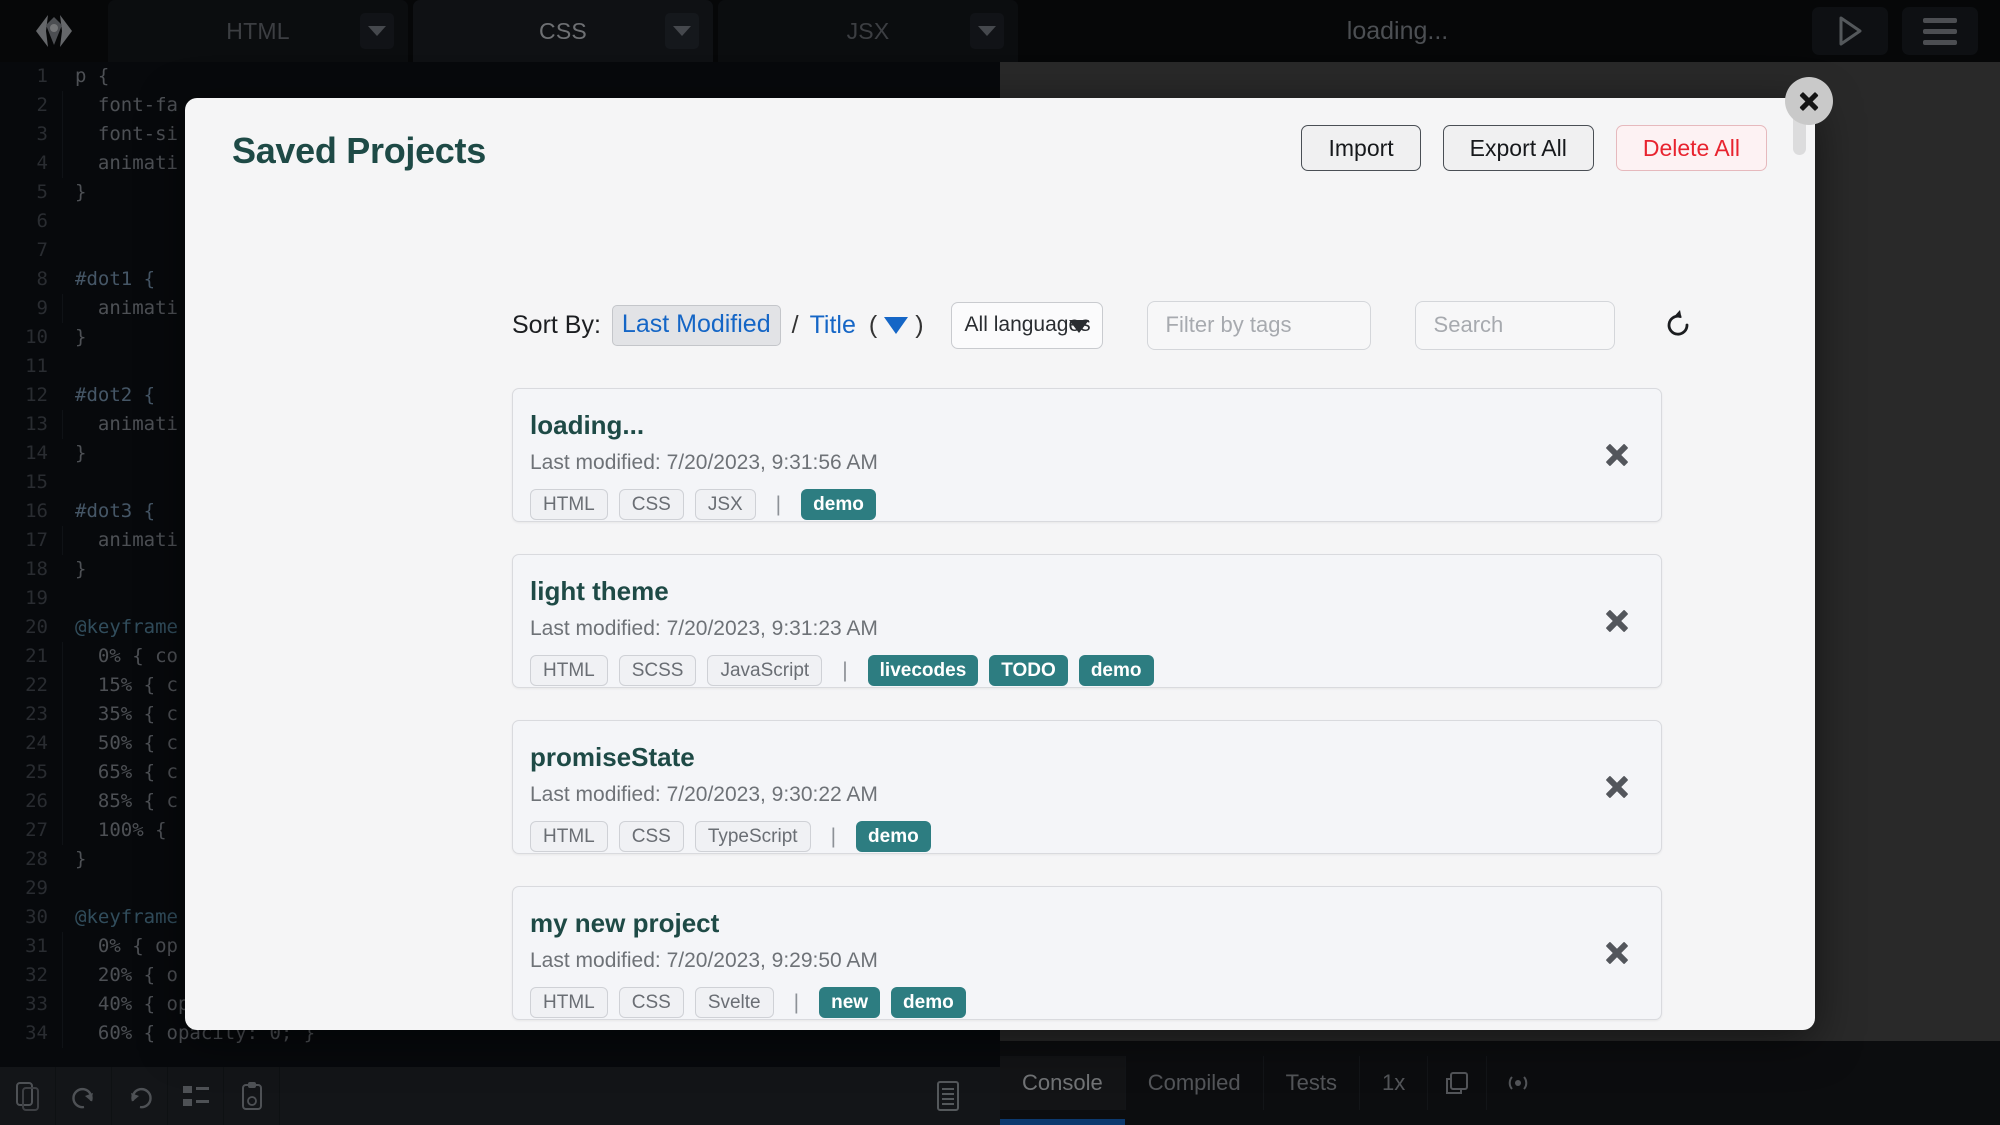  I want to click on close-x-glyph, so click(1809, 101).